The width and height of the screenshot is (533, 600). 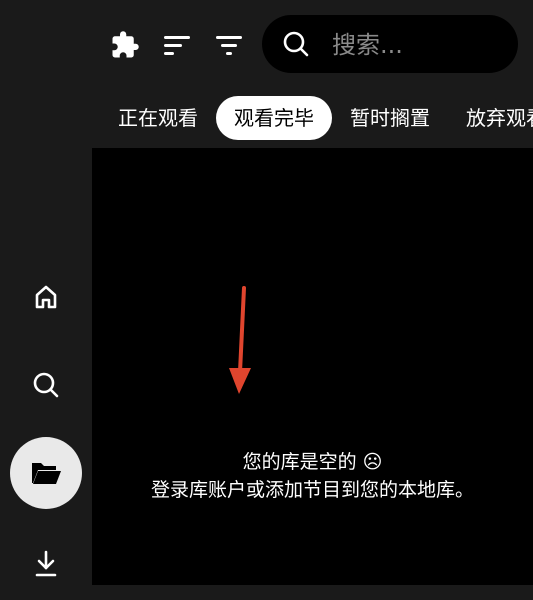 I want to click on sidebar, so click(x=46, y=366).